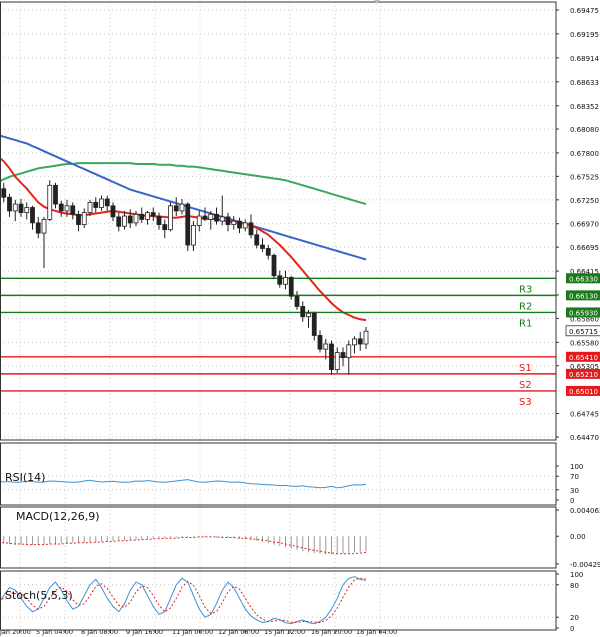 Image resolution: width=600 pixels, height=637 pixels. What do you see at coordinates (576, 467) in the screenshot?
I see `rsi-tick-label: 100` at bounding box center [576, 467].